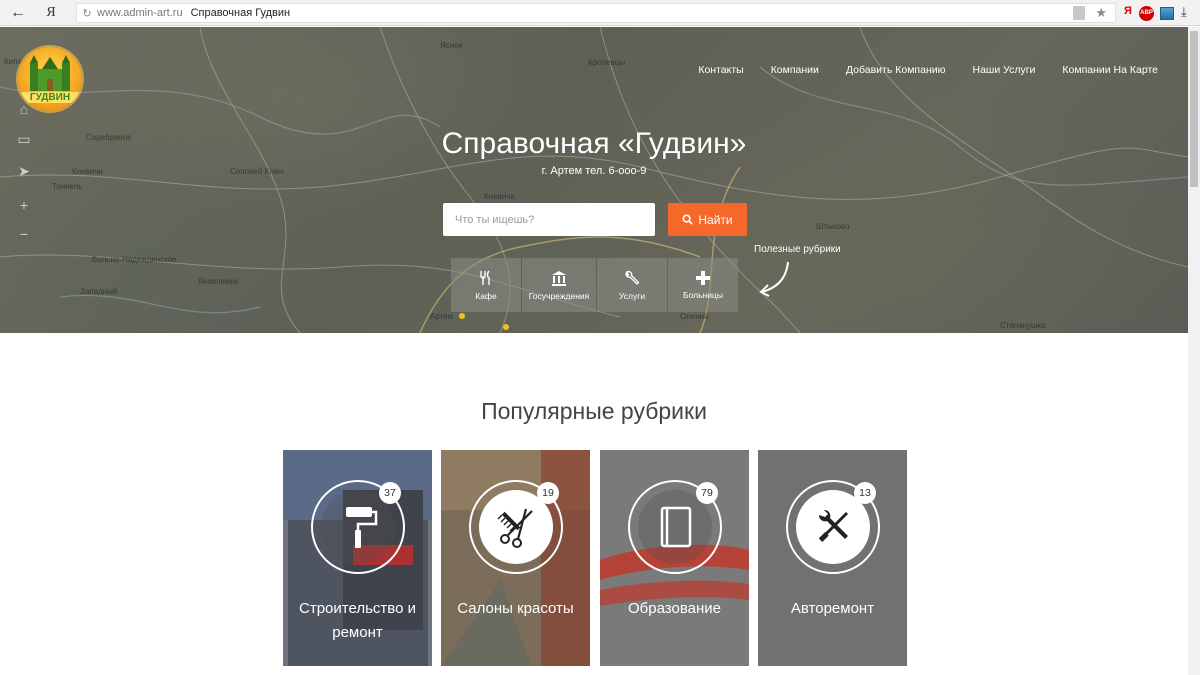 The image size is (1200, 675). I want to click on category-card-beauty: 19 Салоны красоты, so click(515, 558).